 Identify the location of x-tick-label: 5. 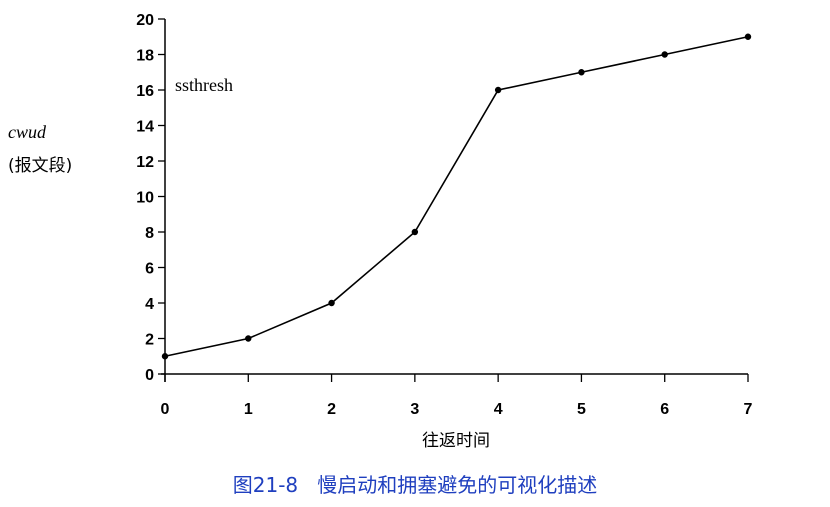
(581, 409).